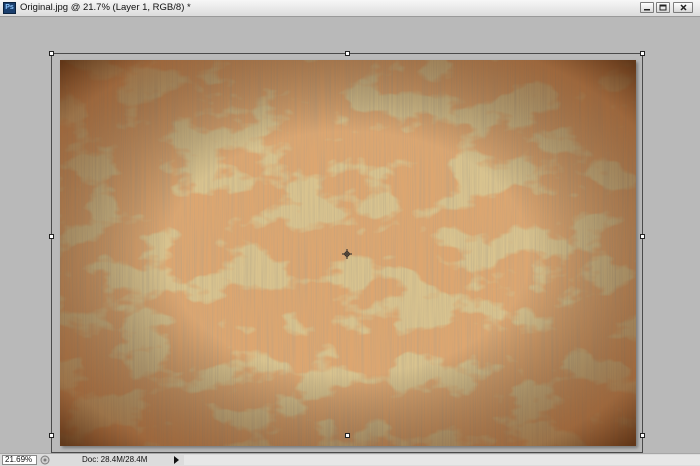 This screenshot has height=466, width=700. I want to click on document-title: Original.jpg @ 21.7% (Layer 1, RGB/8) *, so click(105, 7).